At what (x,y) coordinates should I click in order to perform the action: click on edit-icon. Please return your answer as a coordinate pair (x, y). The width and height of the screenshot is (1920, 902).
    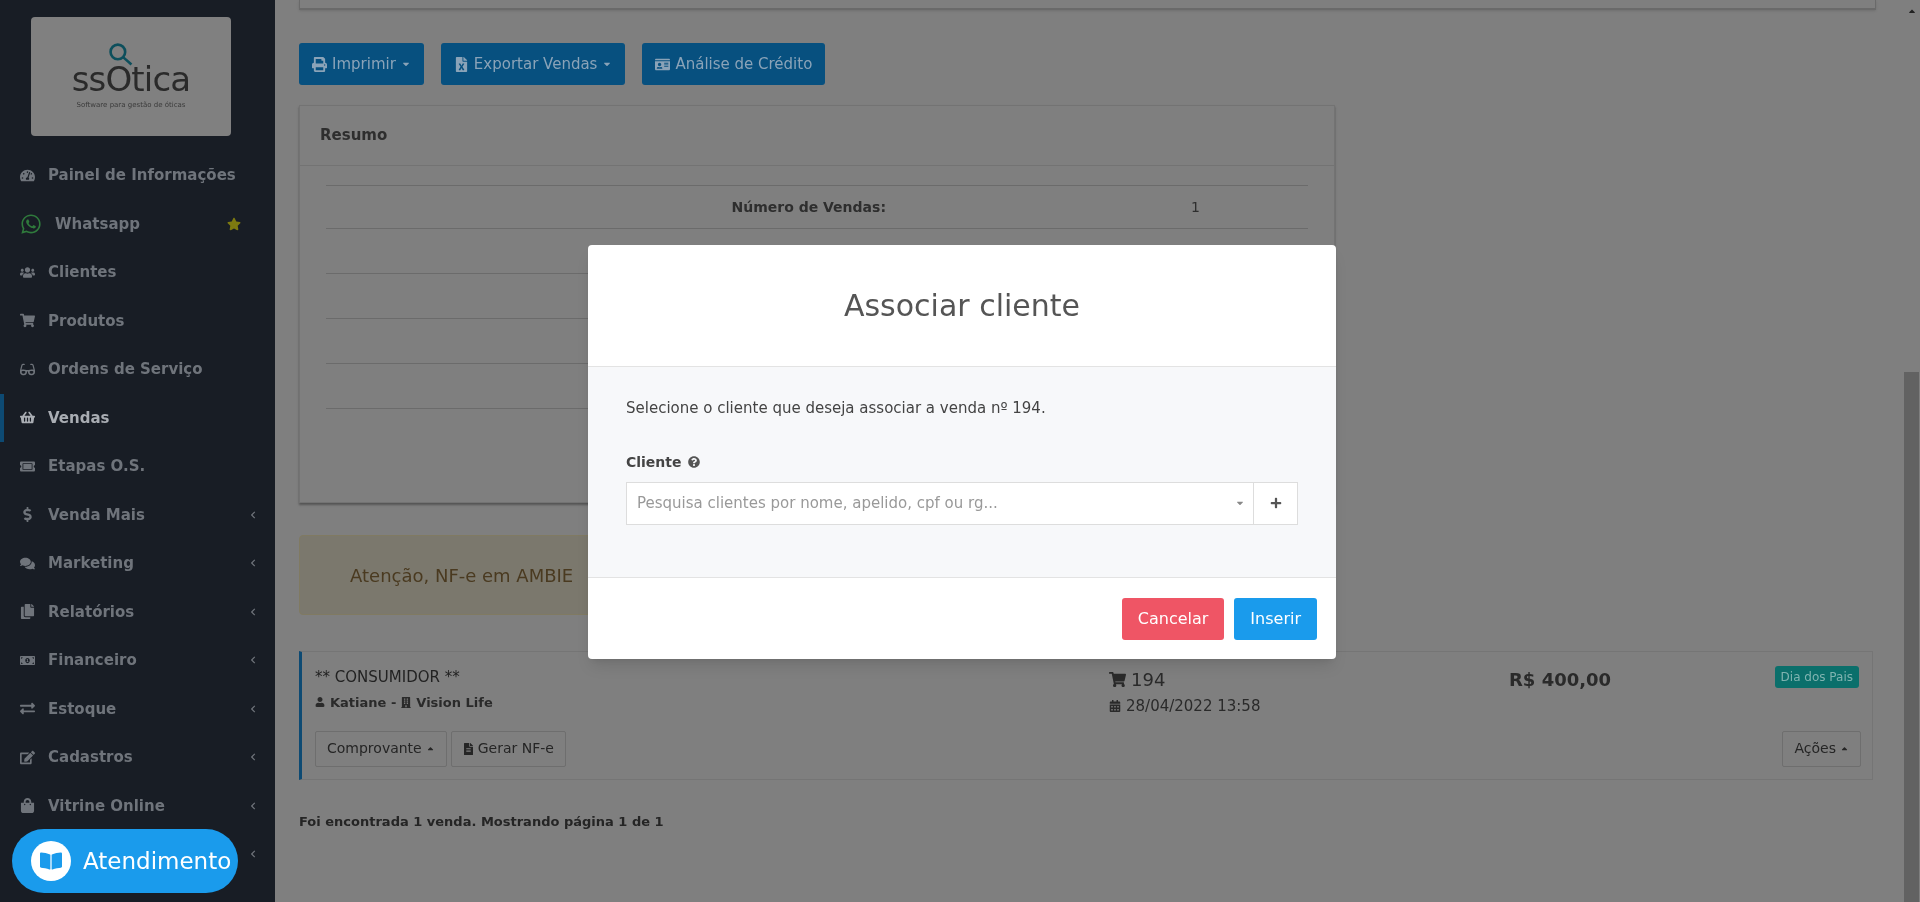
    Looking at the image, I should click on (27, 757).